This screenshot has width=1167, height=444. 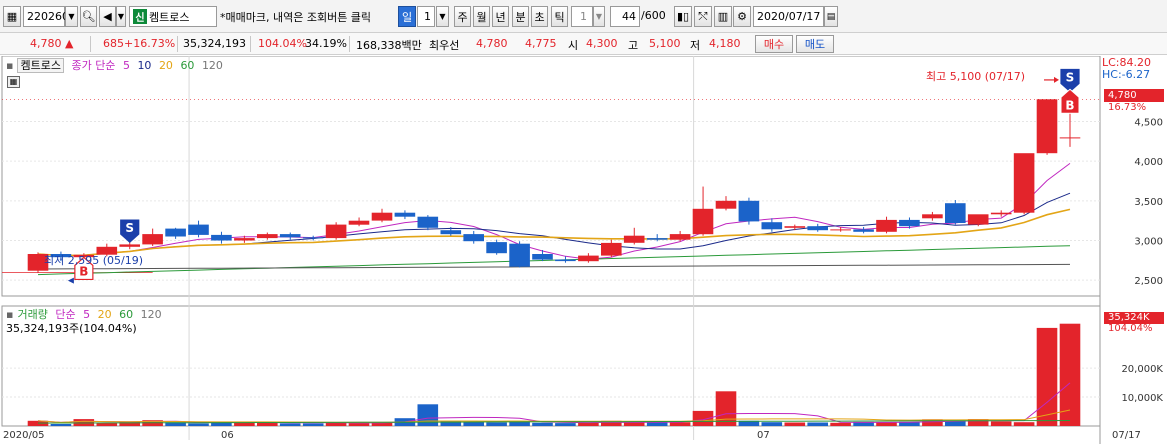 I want to click on period-dropdown-icon: ▼, so click(x=442, y=16).